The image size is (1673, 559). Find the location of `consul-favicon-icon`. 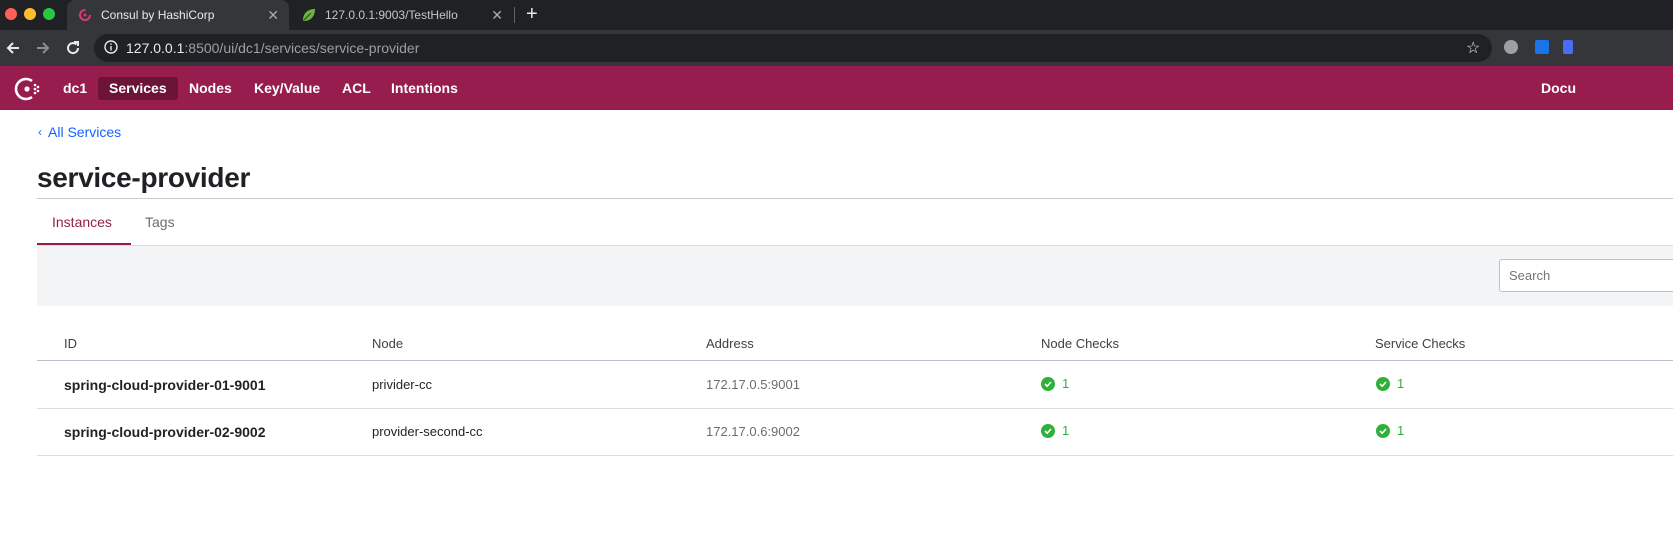

consul-favicon-icon is located at coordinates (85, 15).